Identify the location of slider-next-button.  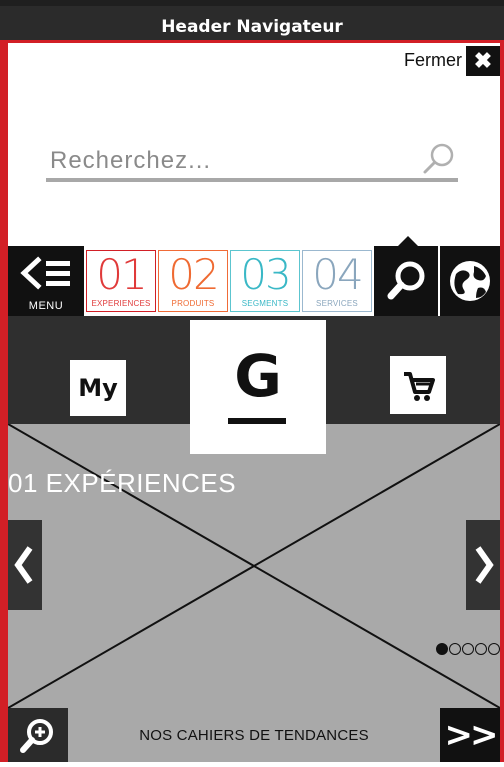
(483, 565).